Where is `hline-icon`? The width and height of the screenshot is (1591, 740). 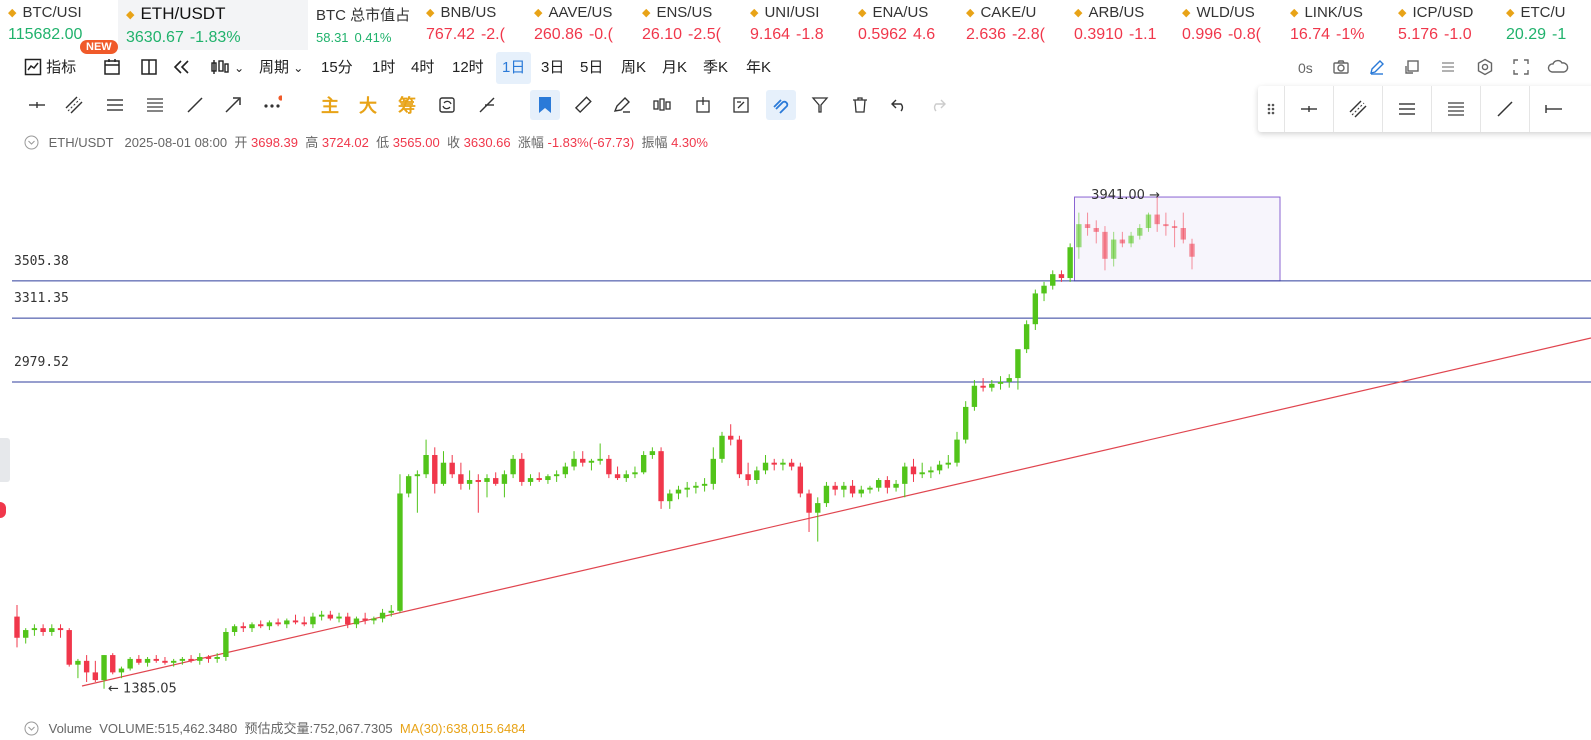
hline-icon is located at coordinates (1308, 109).